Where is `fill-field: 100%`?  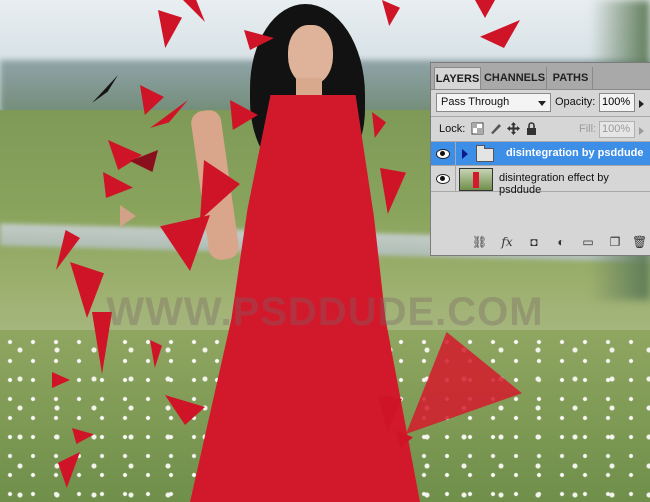 fill-field: 100% is located at coordinates (617, 129).